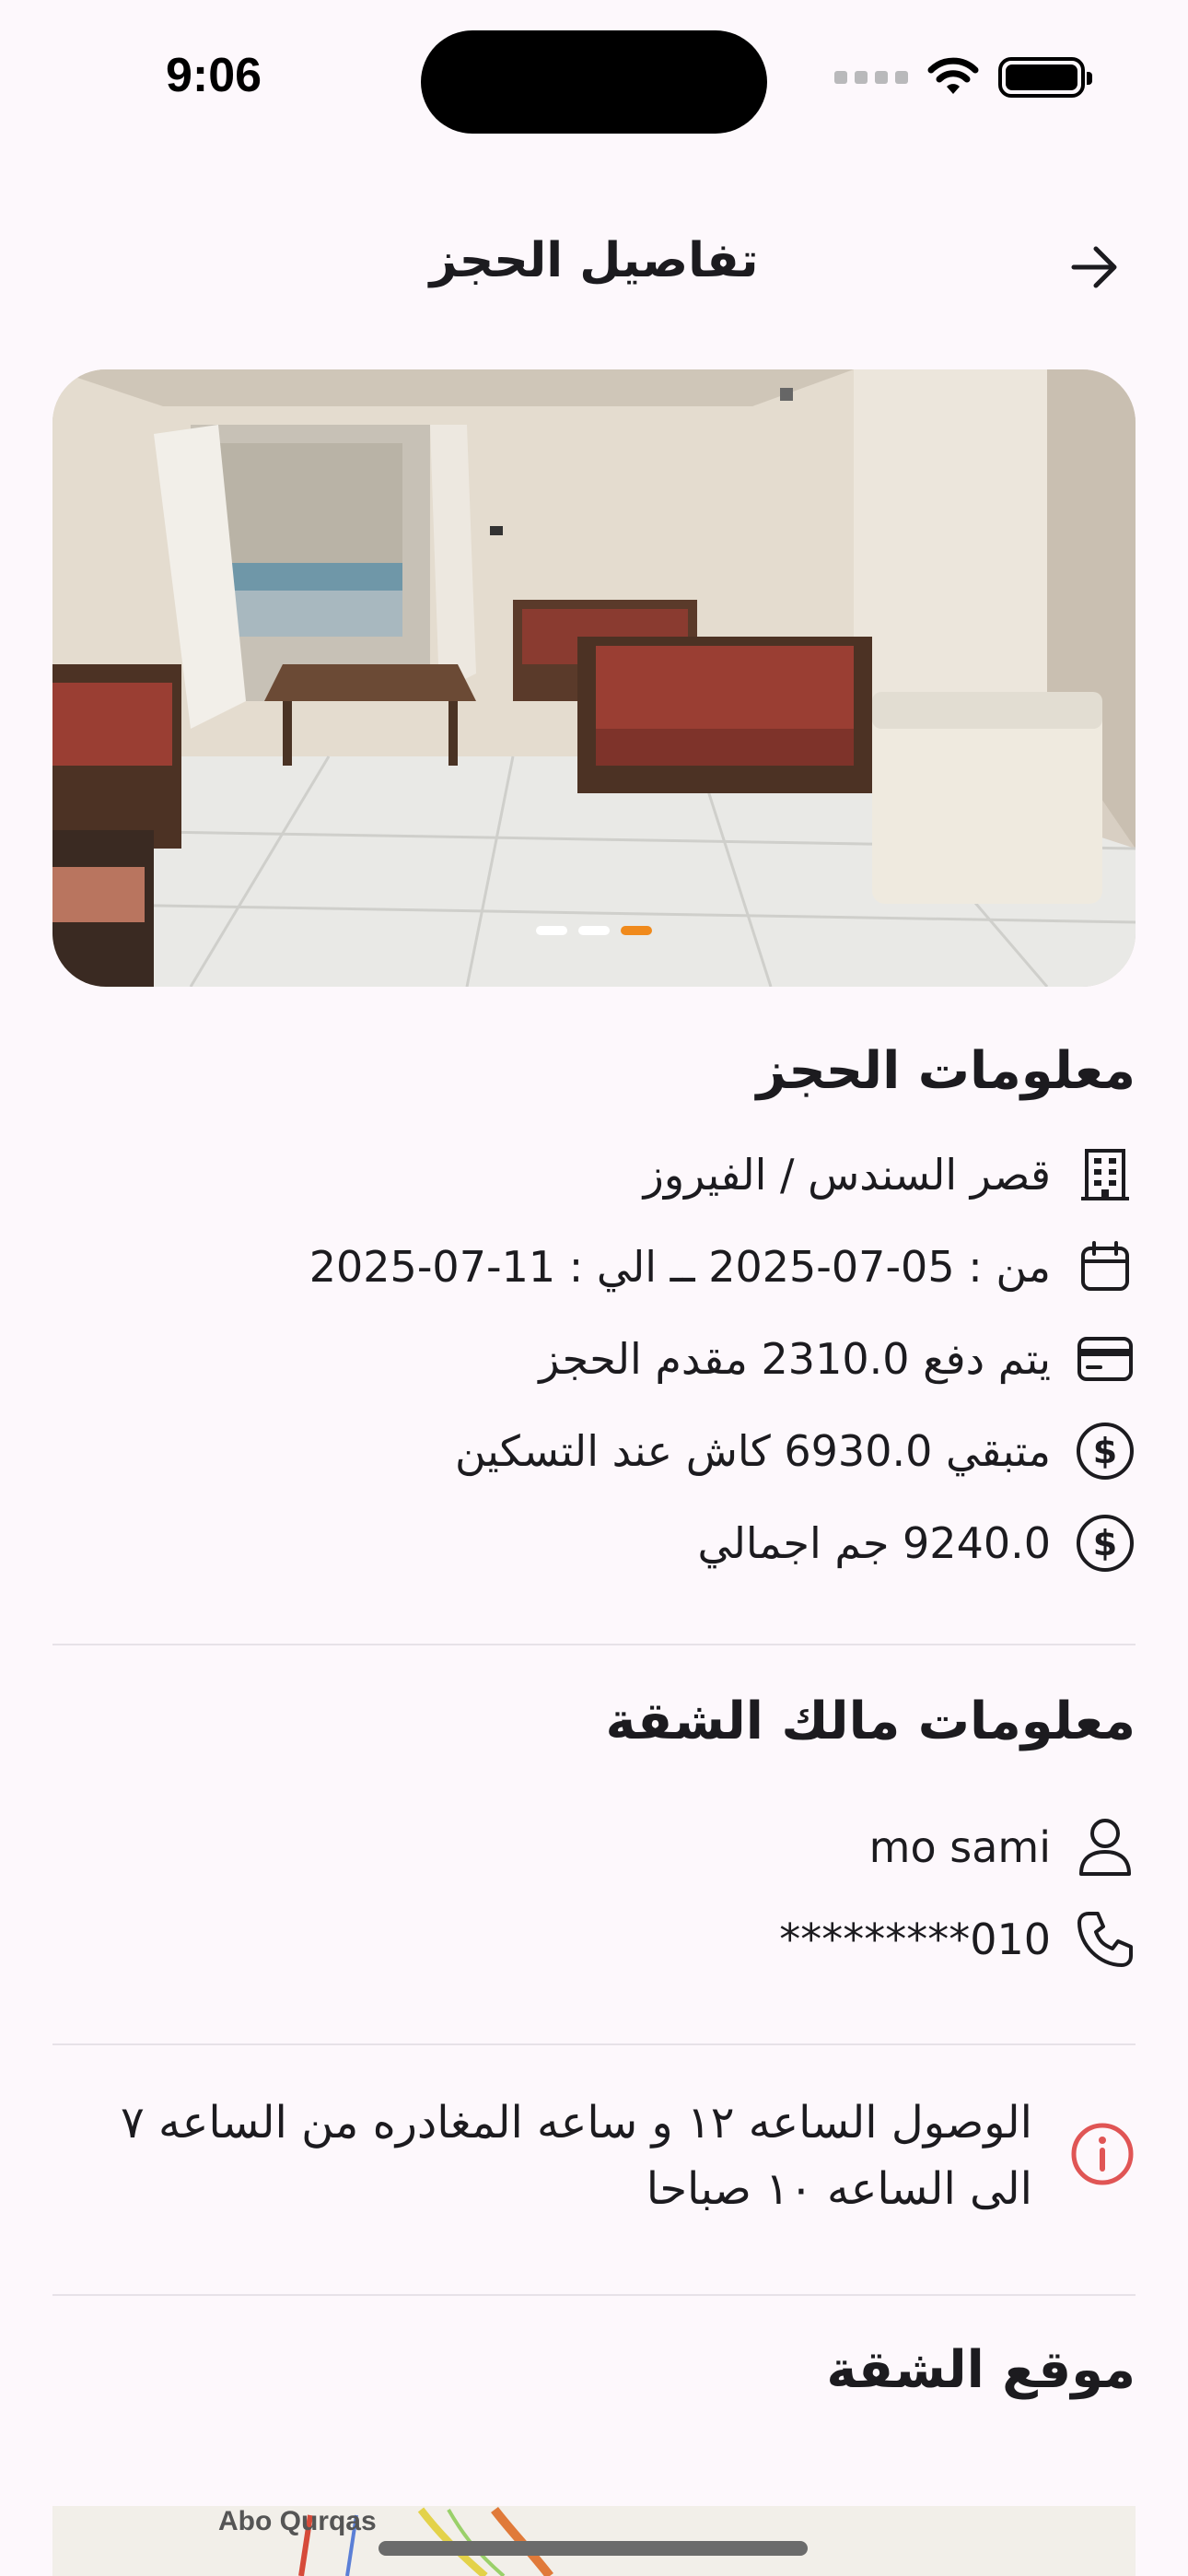  Describe the element at coordinates (1105, 1266) in the screenshot. I see `calendar-icon` at that location.